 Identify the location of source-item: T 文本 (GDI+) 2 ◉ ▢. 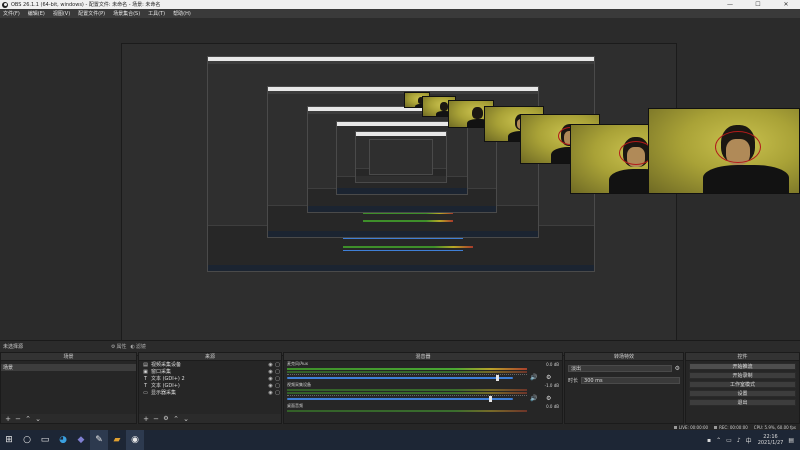
(210, 379).